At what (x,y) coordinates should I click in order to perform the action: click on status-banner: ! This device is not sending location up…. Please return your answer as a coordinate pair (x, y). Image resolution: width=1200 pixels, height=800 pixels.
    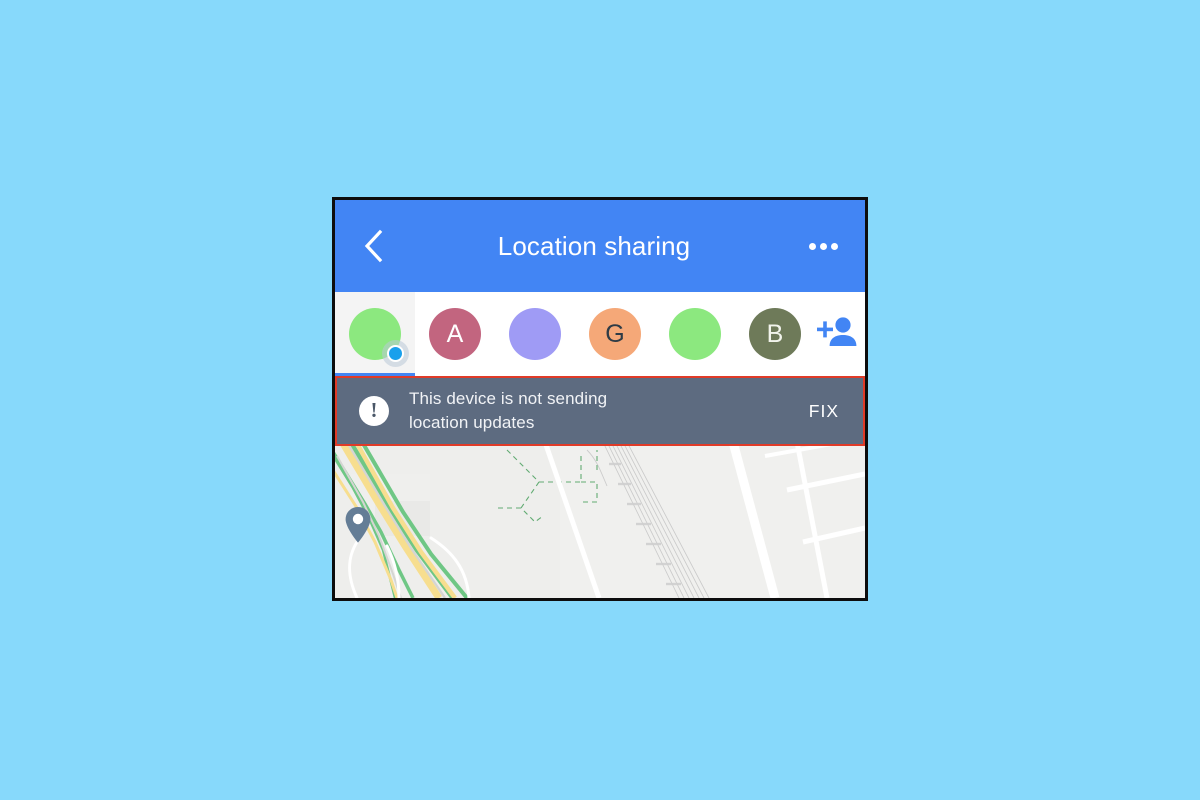
    Looking at the image, I should click on (600, 411).